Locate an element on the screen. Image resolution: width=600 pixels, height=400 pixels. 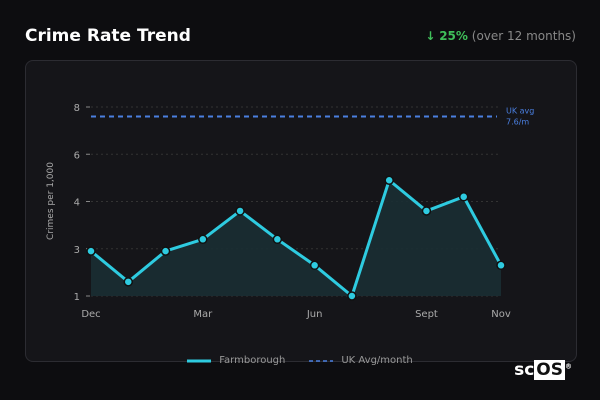
scos-logo: sc OS ® is located at coordinates (543, 370).